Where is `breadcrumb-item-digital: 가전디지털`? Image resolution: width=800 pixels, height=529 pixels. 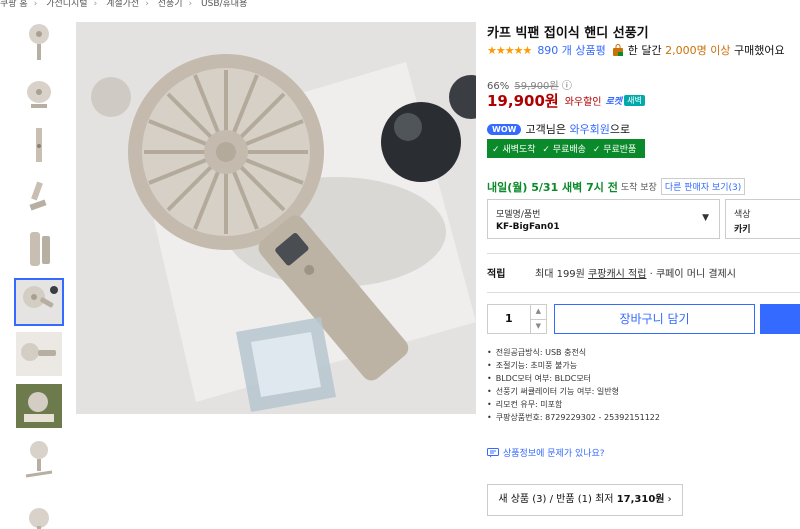 breadcrumb-item-digital: 가전디지털 is located at coordinates (66, 4).